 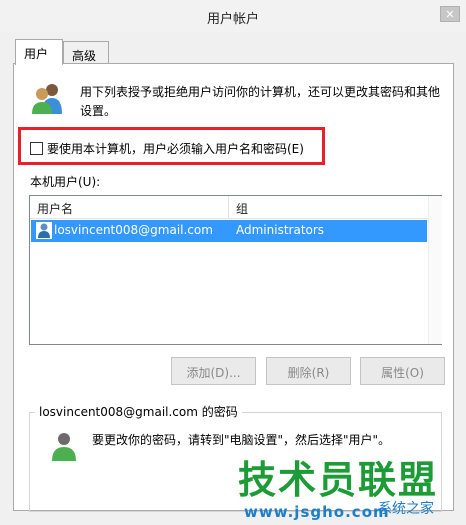 What do you see at coordinates (44, 230) in the screenshot?
I see `user-icon` at bounding box center [44, 230].